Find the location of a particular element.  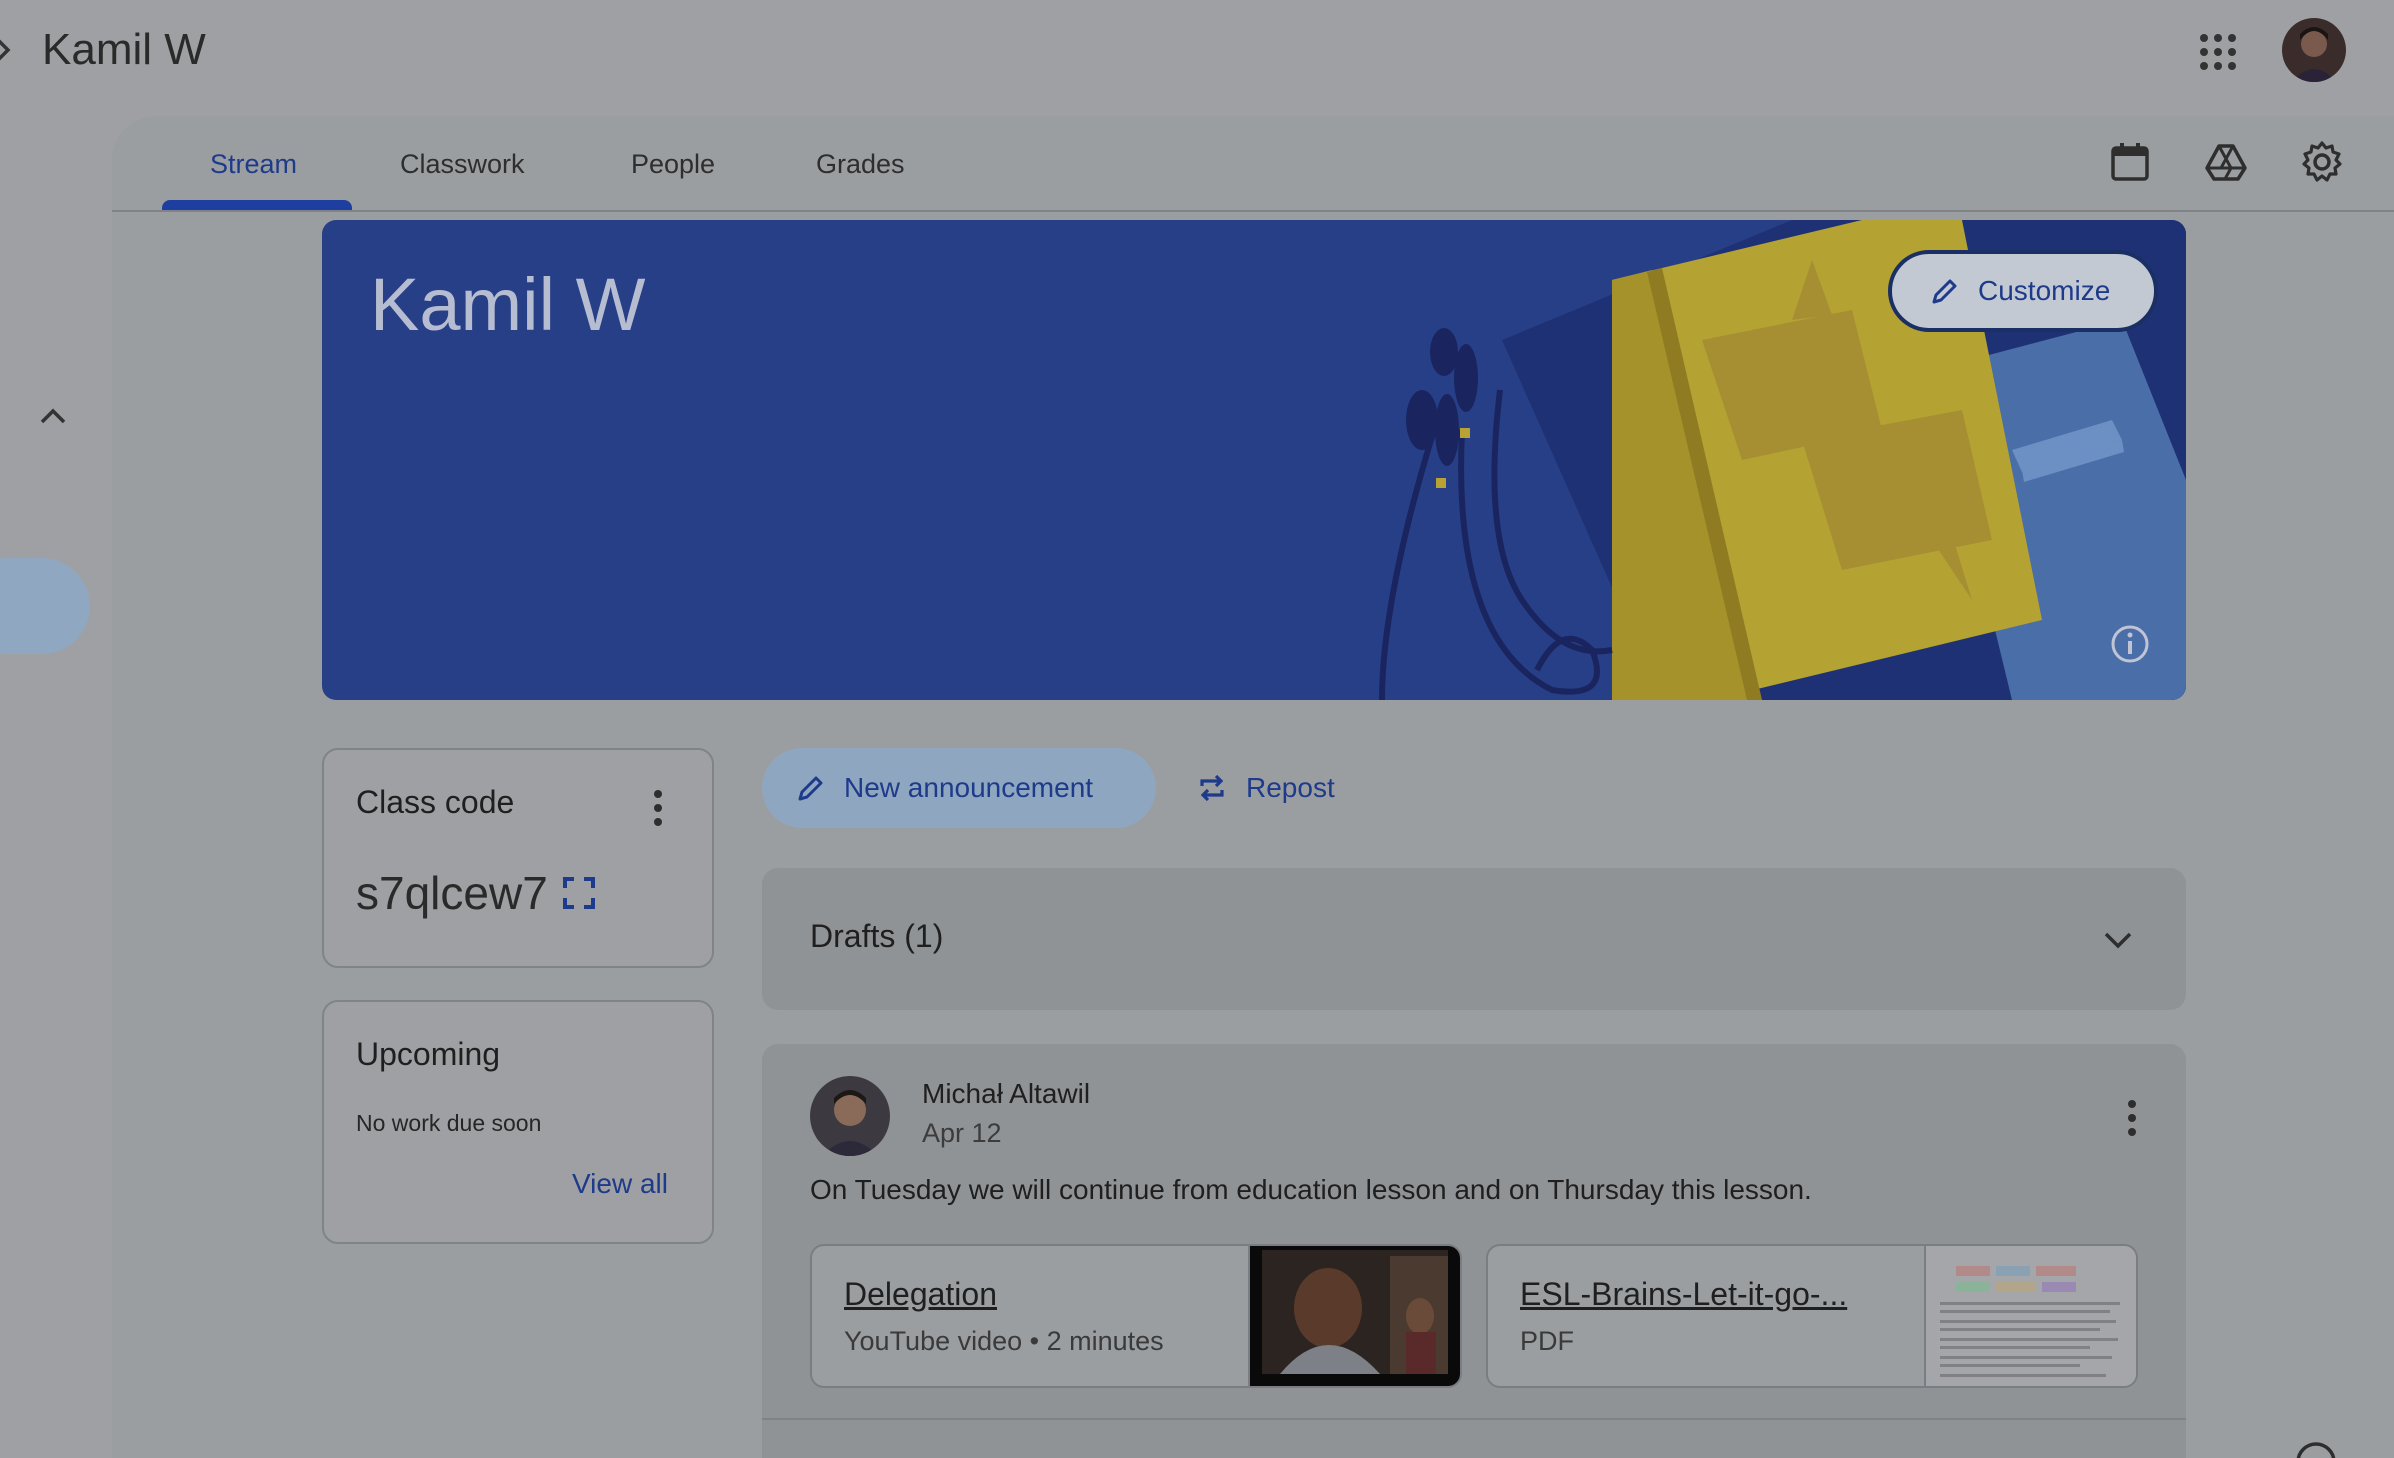

class-code-title: Class code is located at coordinates (435, 802).